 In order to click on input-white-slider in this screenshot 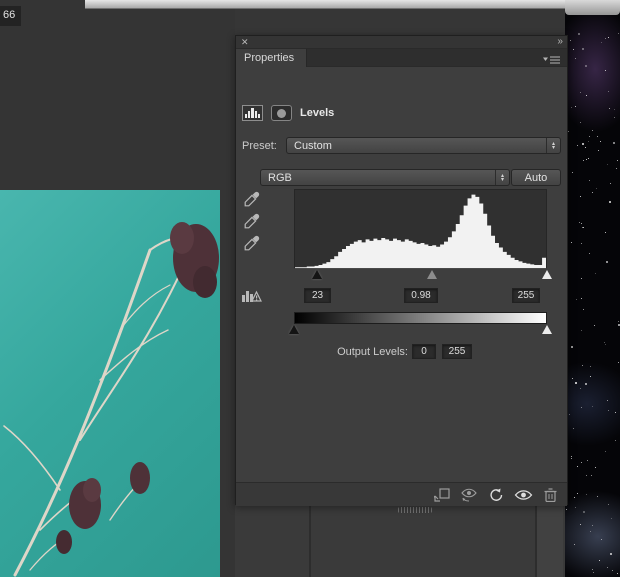, I will do `click(547, 274)`.